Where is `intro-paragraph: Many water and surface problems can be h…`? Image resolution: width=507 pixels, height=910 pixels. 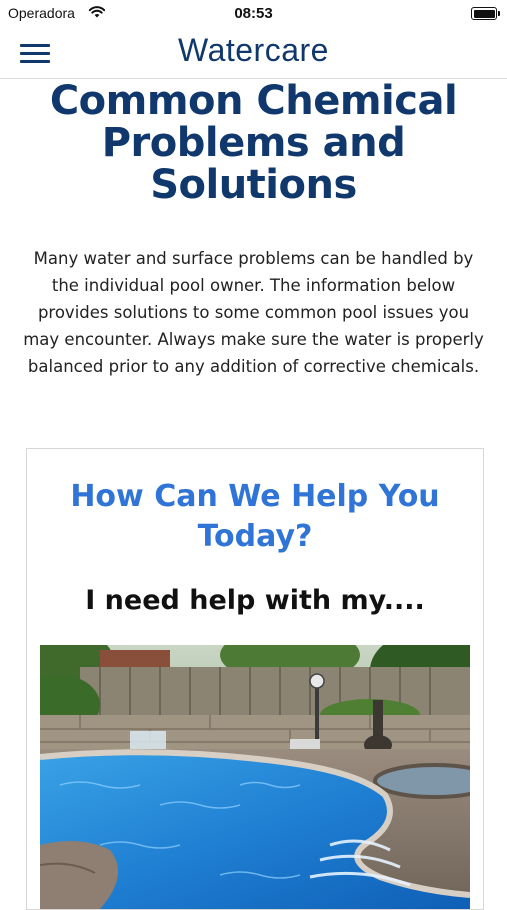 intro-paragraph: Many water and surface problems can be h… is located at coordinates (253, 312).